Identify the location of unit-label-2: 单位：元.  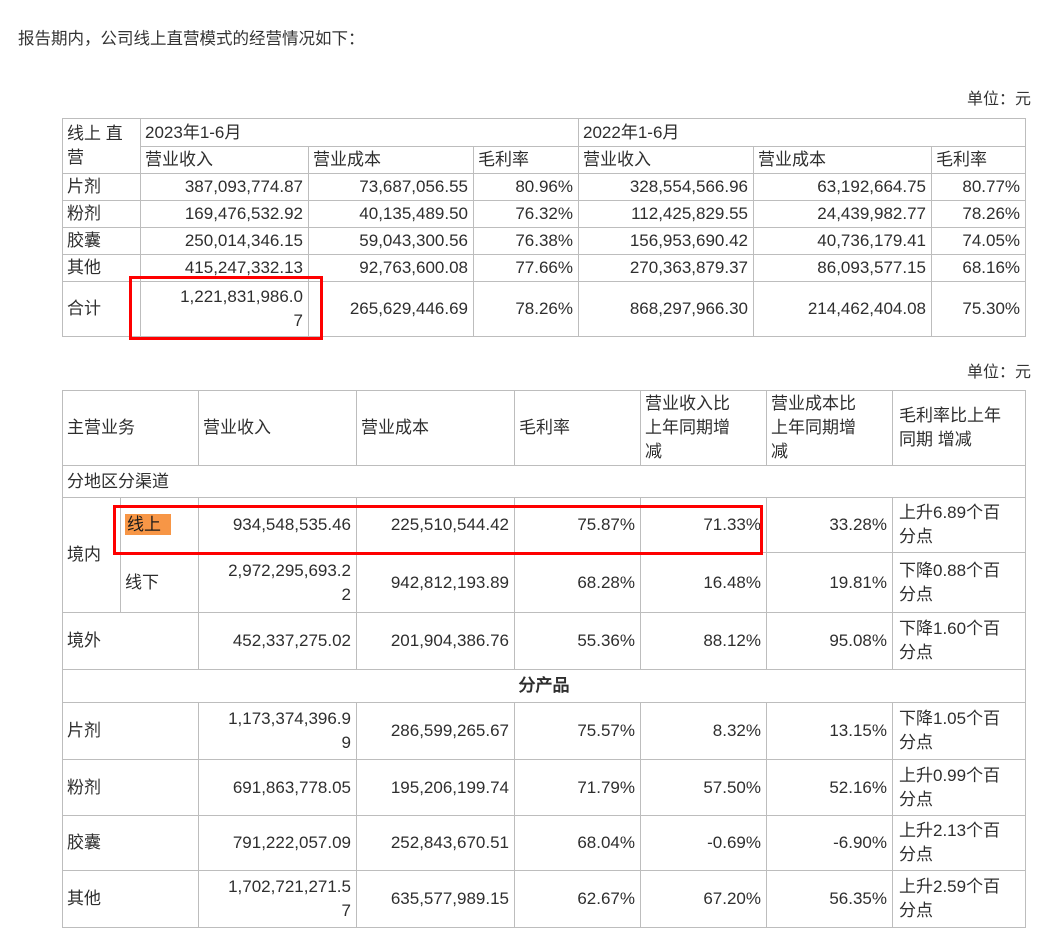
(998, 372).